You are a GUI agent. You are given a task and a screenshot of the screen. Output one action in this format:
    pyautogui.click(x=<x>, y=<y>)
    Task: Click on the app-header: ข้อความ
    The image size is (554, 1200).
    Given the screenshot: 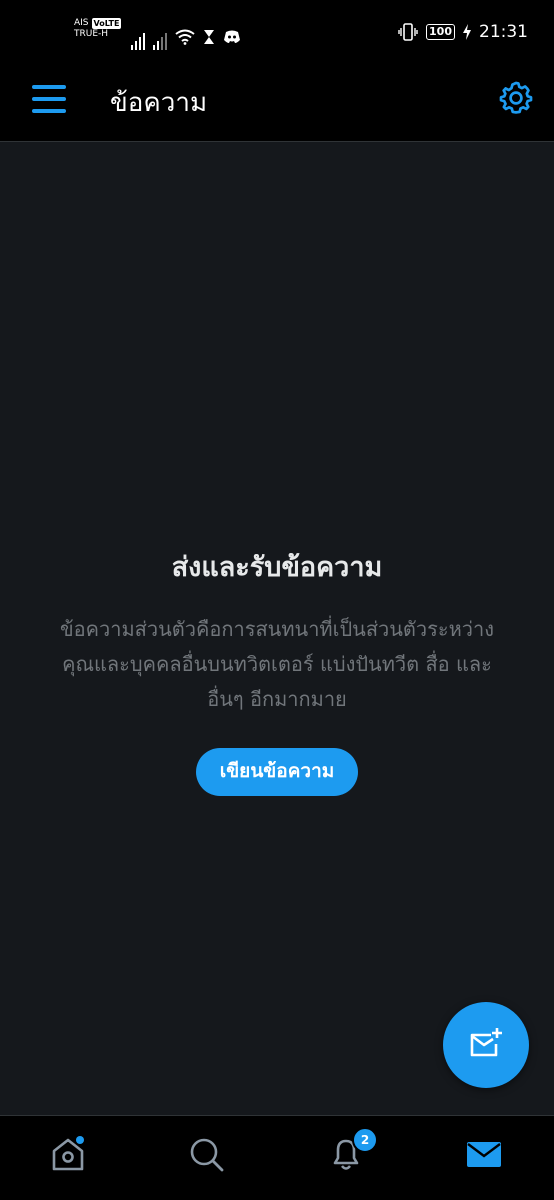 What is the action you would take?
    pyautogui.click(x=277, y=101)
    